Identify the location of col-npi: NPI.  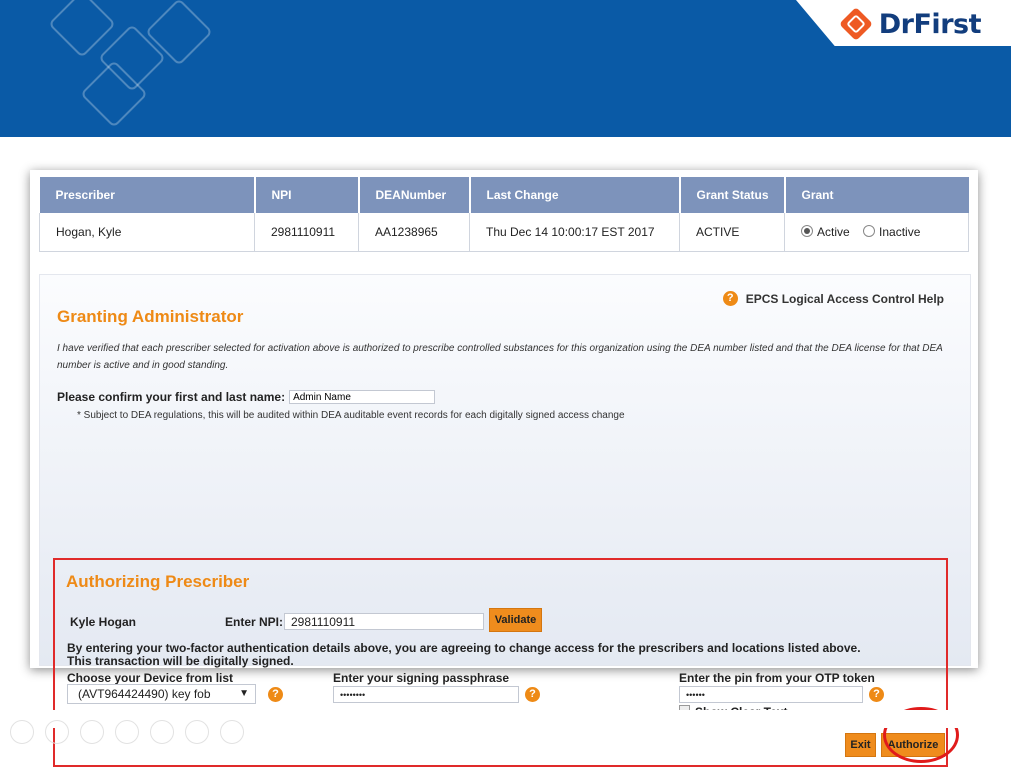
(307, 195).